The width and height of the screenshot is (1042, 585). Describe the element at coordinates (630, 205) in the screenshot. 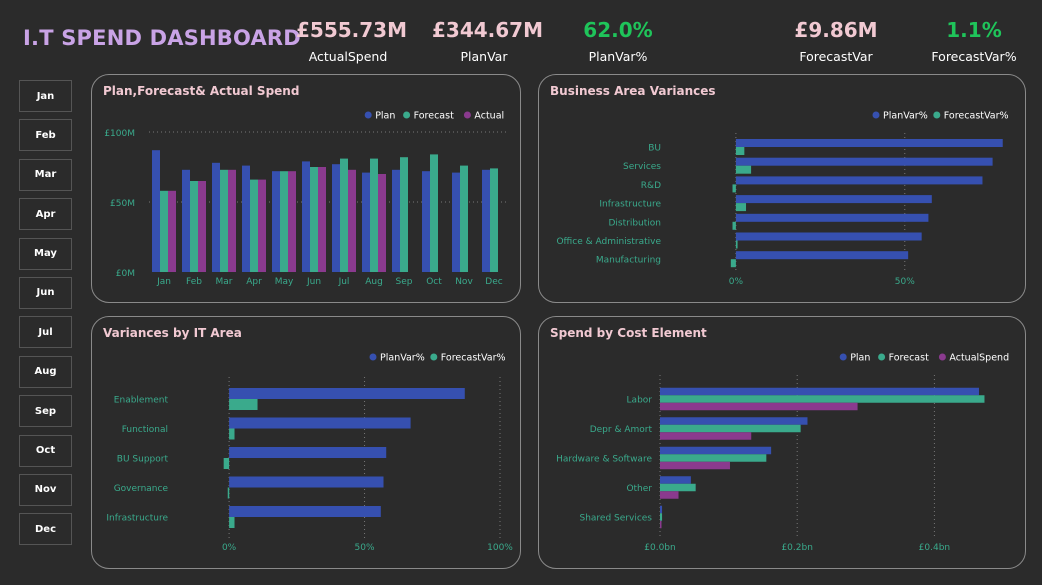

I see `category-label: Infrastructure` at that location.